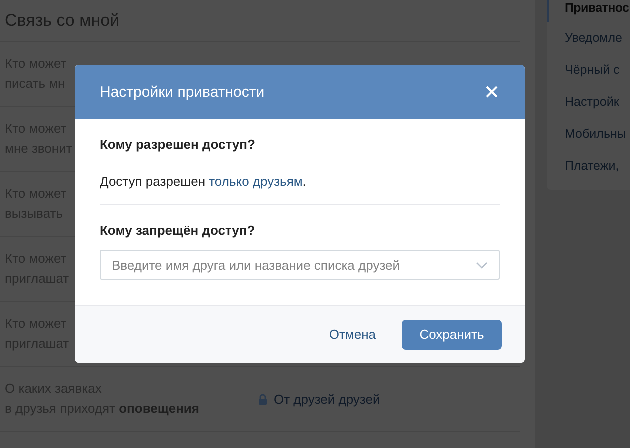  I want to click on privacy-value-link: От друзей друзей, so click(327, 399).